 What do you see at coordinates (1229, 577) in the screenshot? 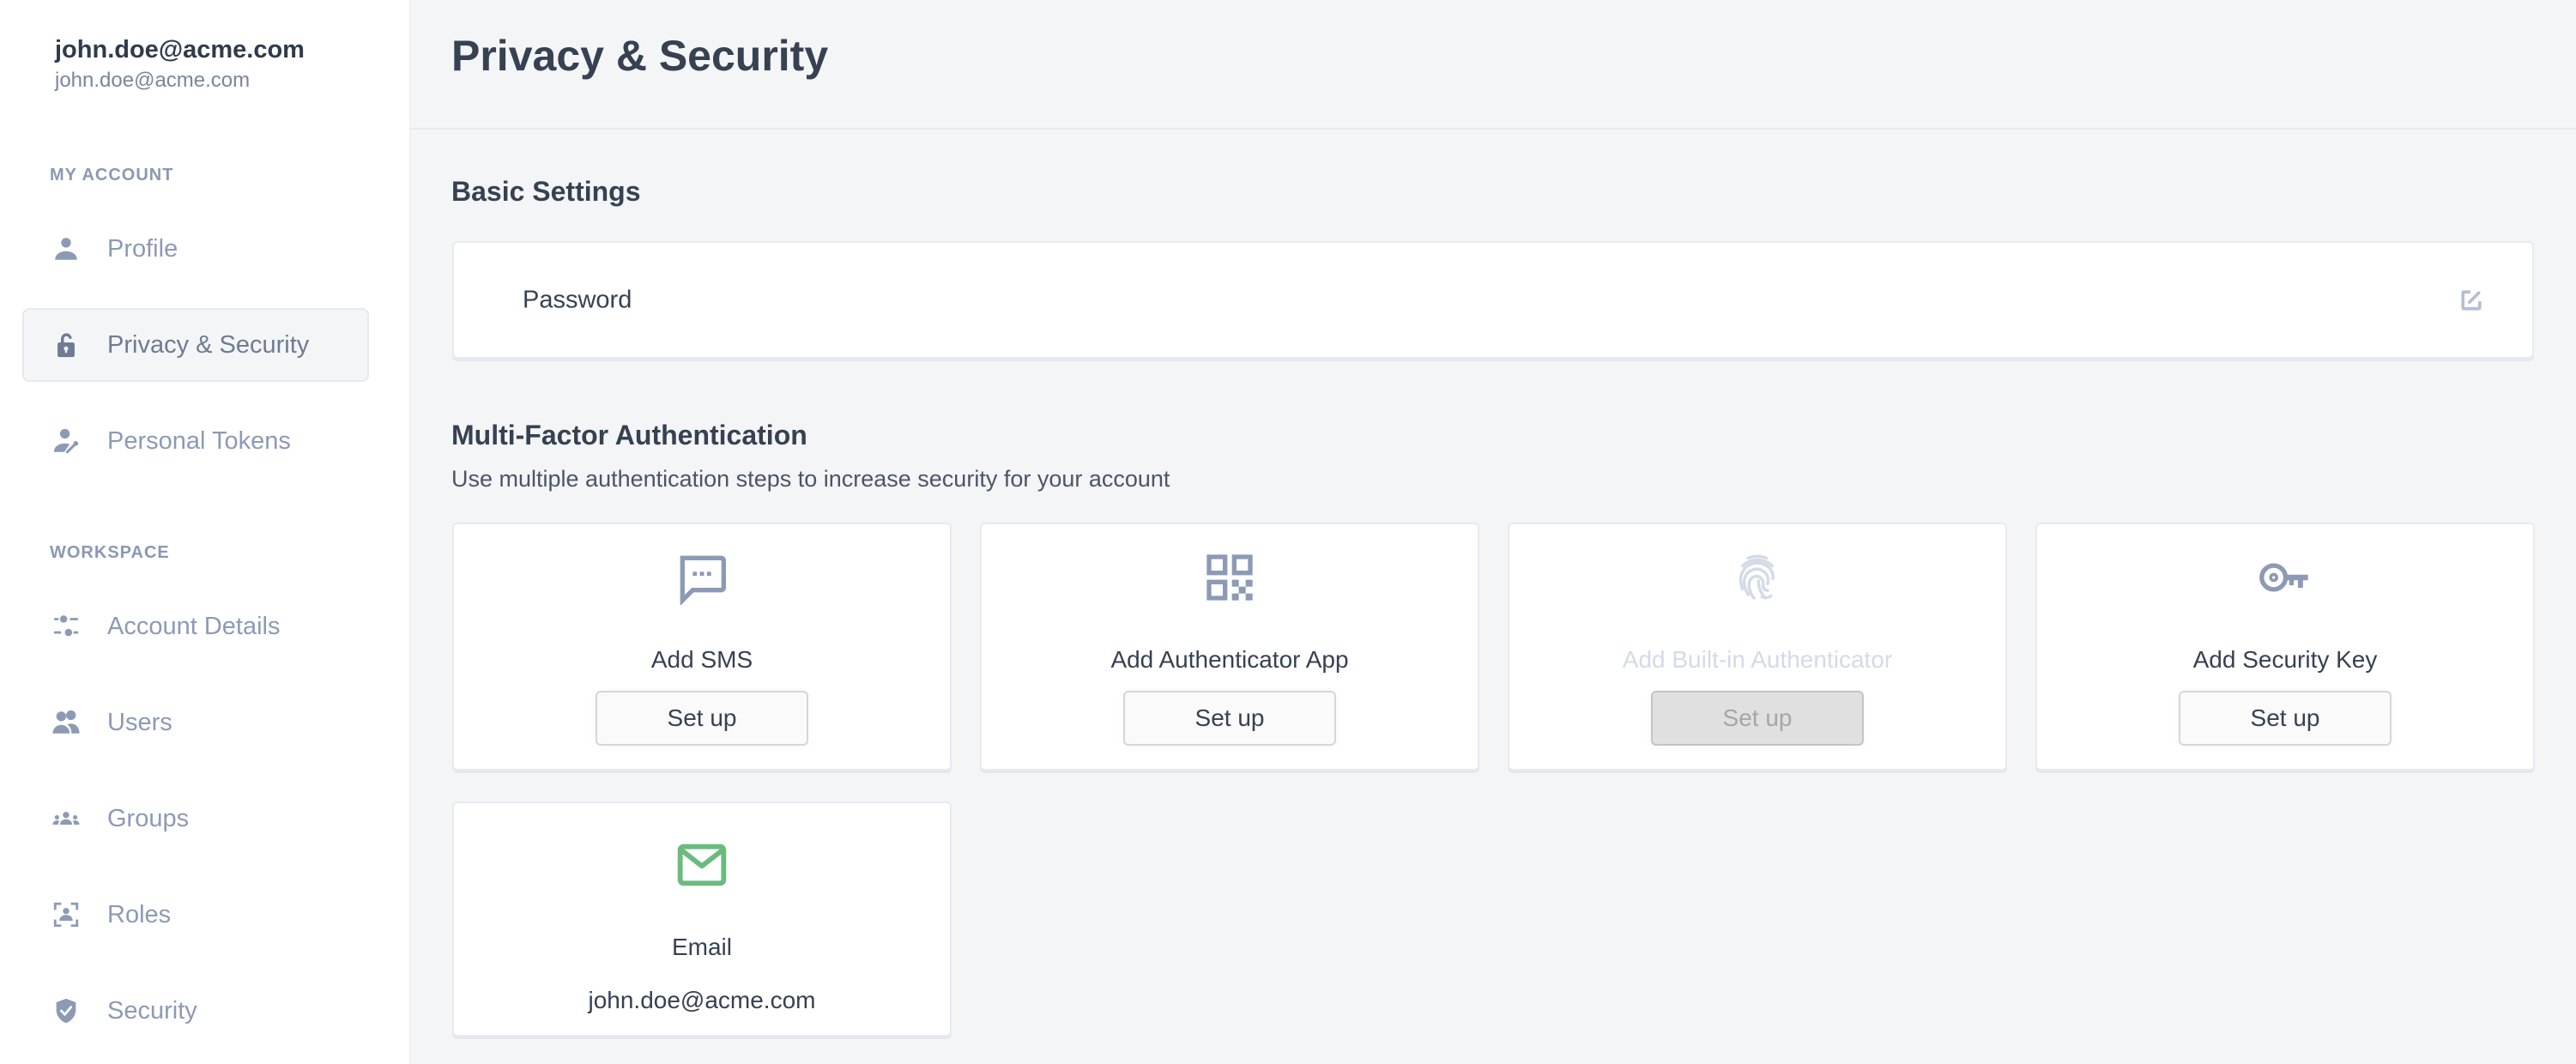
I see `qr-code-icon` at bounding box center [1229, 577].